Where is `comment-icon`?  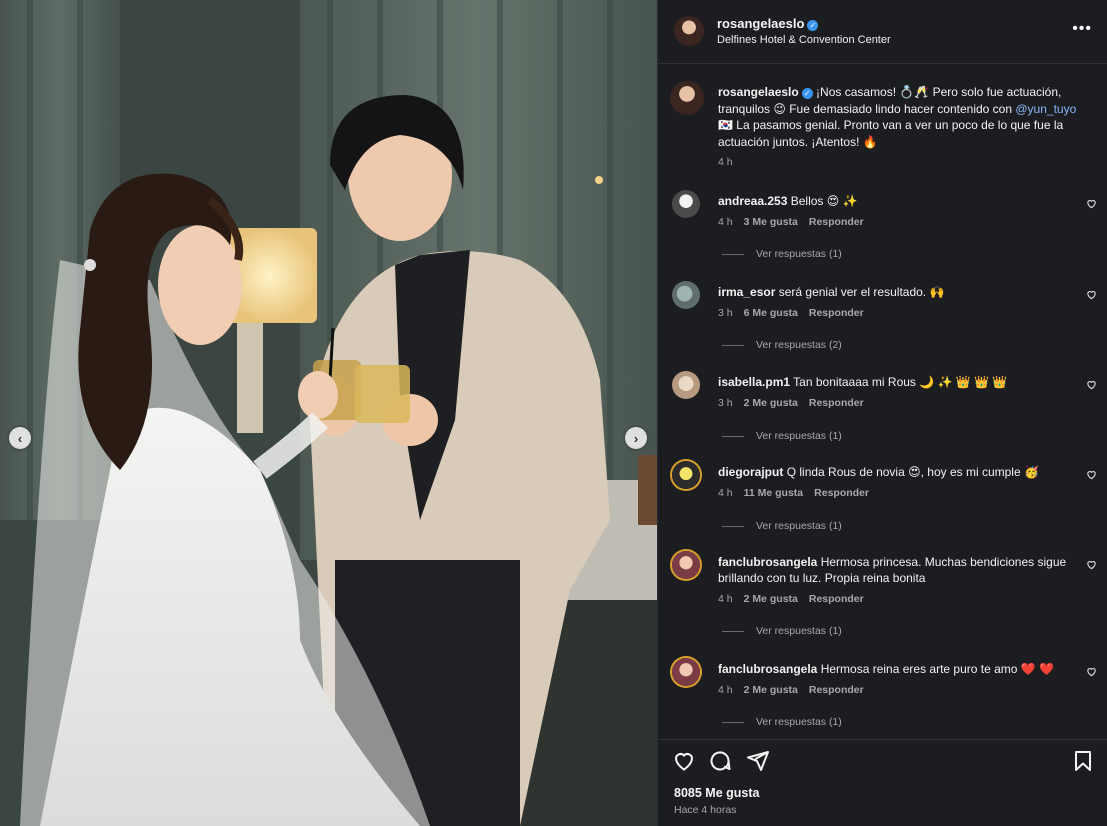
comment-icon is located at coordinates (720, 761).